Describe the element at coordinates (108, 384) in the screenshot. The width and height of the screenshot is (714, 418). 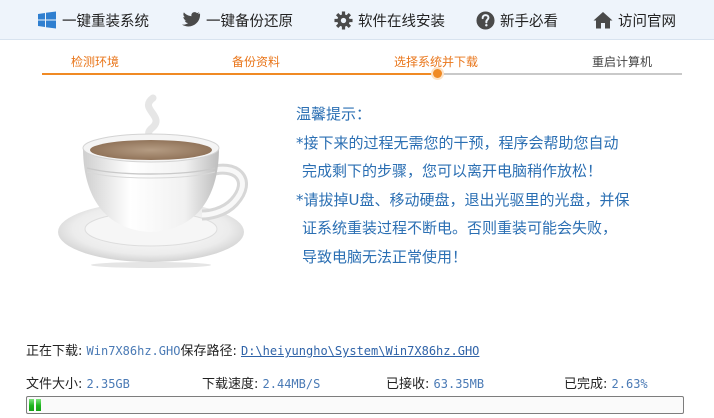
I see `file-size-value: 2.35GB` at that location.